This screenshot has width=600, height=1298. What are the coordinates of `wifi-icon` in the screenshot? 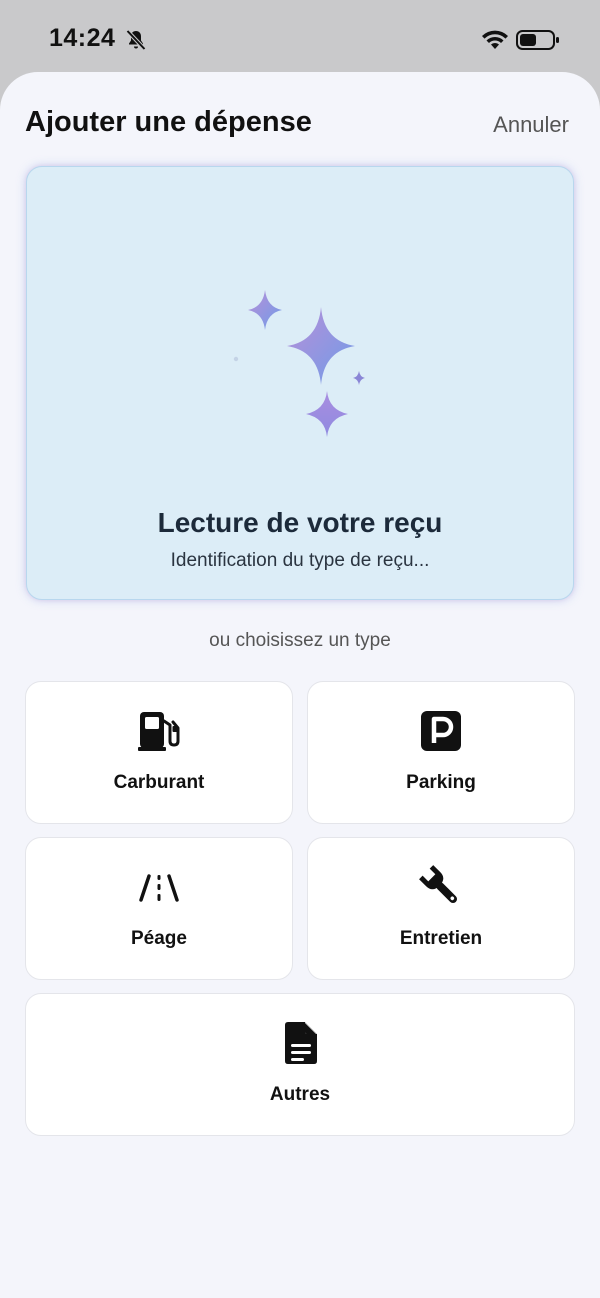 It's located at (495, 39).